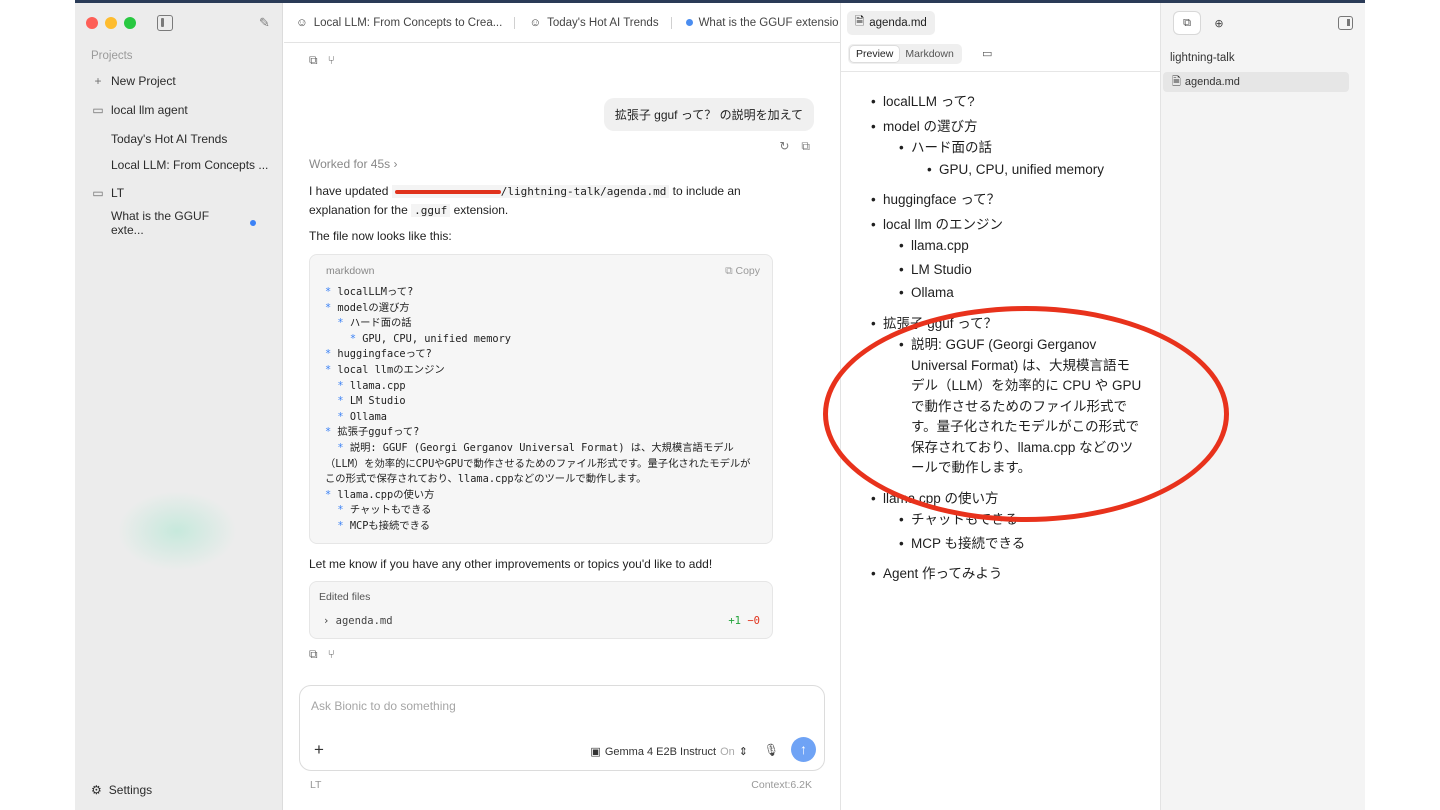  I want to click on close-window-button, so click(92, 23).